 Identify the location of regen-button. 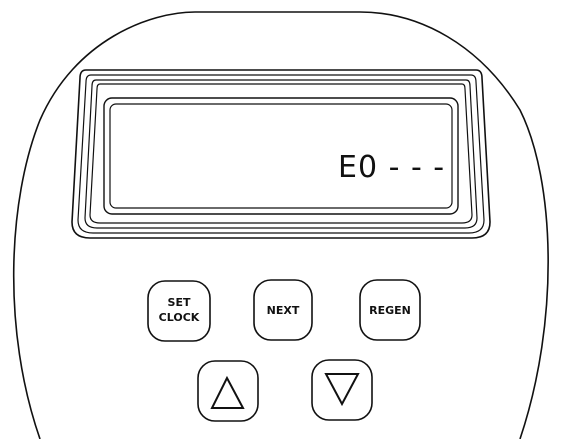
(390, 310).